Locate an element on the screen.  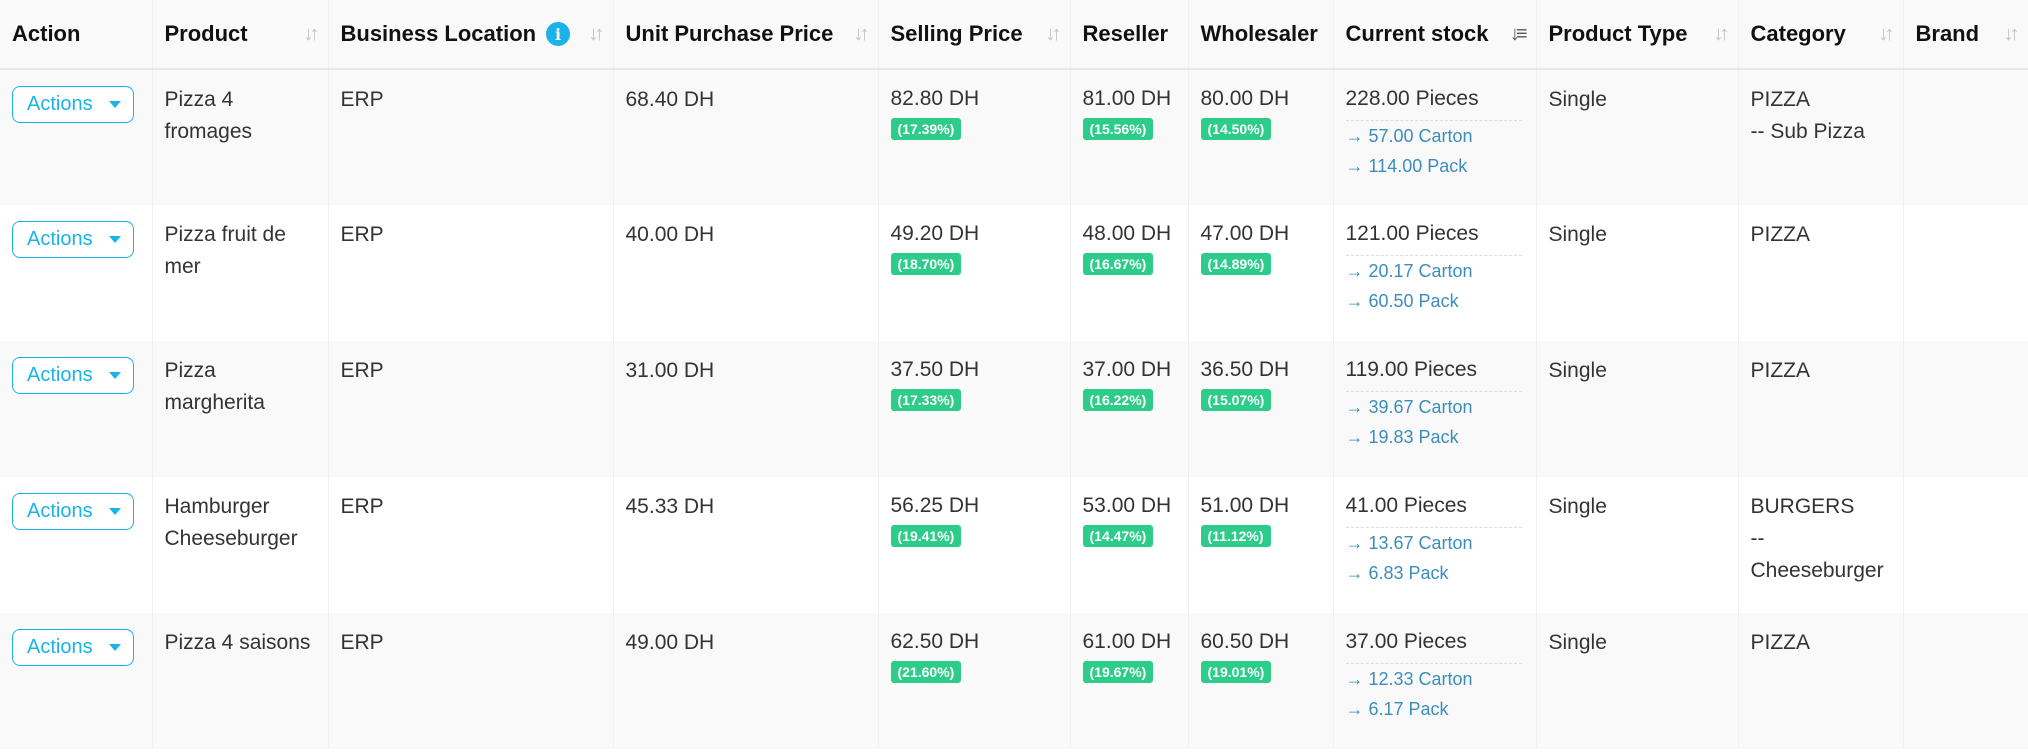
stock-subunit: → 114.00 Pack is located at coordinates (1406, 166).